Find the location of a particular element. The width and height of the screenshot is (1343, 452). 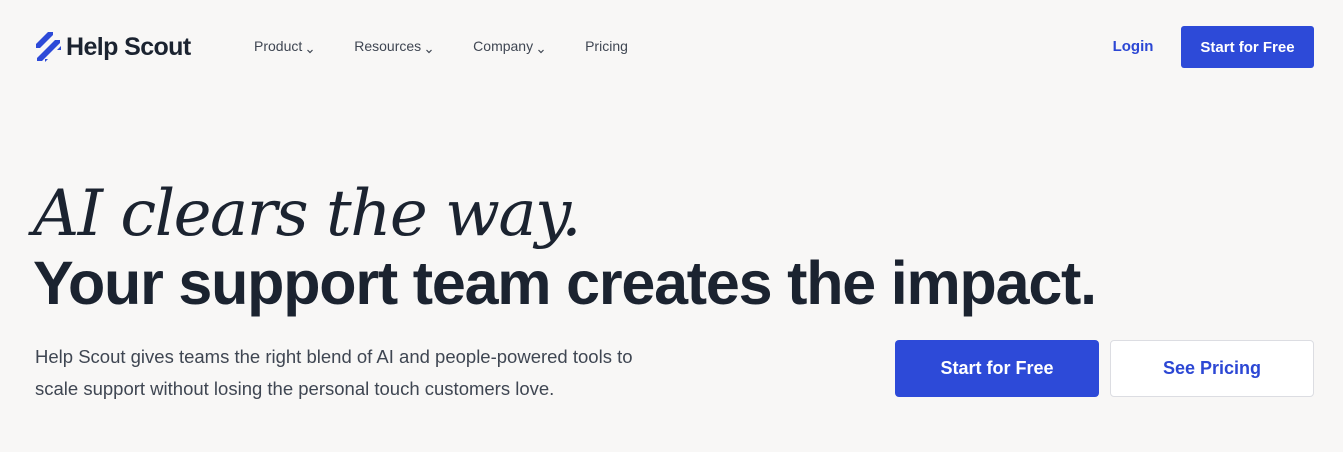

nav-item-resources: Resources is located at coordinates (393, 46).